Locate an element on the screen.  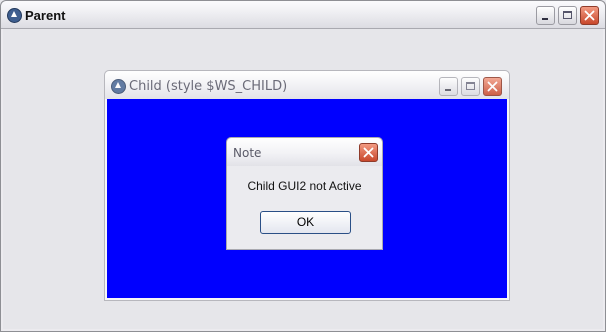
note-titlebar: Note is located at coordinates (304, 152).